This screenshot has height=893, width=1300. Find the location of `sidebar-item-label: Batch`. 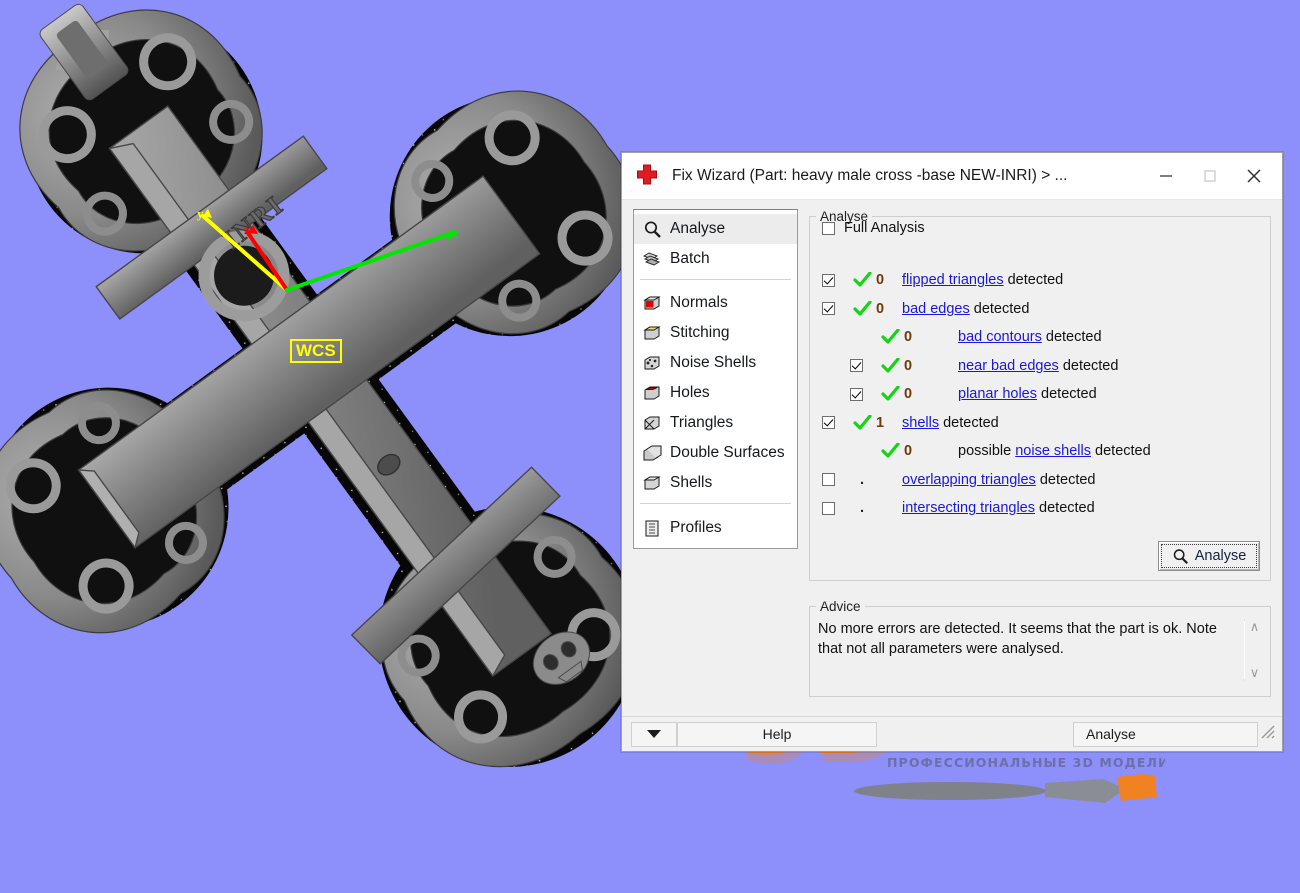

sidebar-item-label: Batch is located at coordinates (690, 258).